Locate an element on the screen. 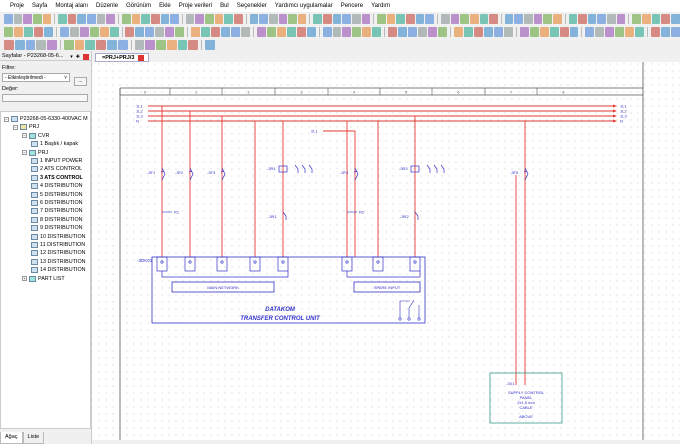  tree-item-page: 8 DISTRIBUTION is located at coordinates (57, 220).